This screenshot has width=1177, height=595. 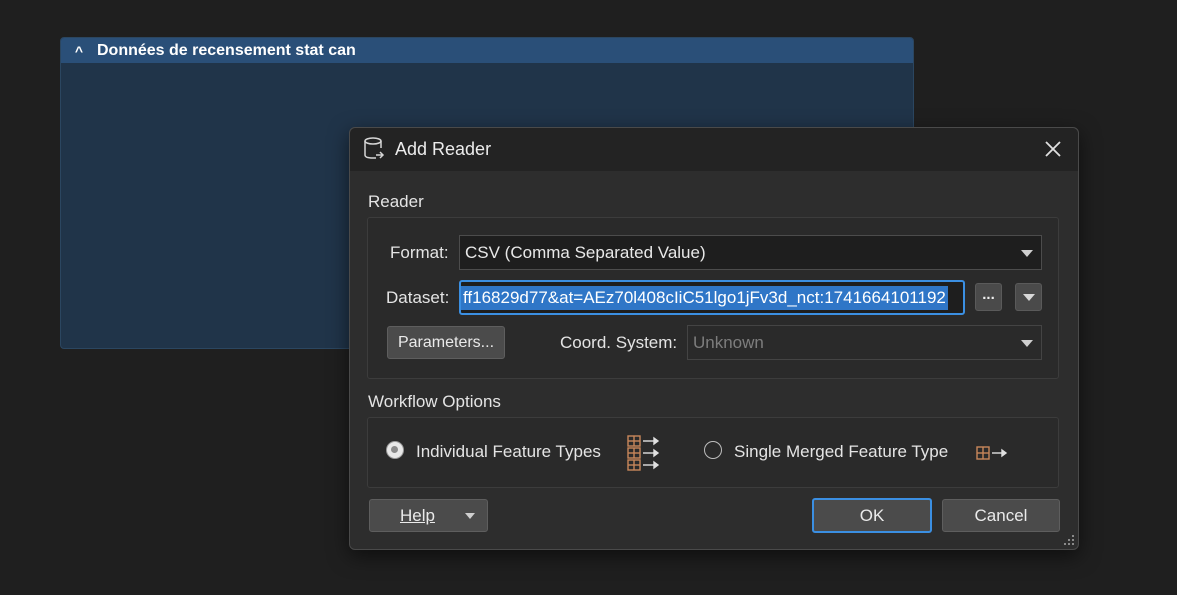 What do you see at coordinates (585, 252) in the screenshot?
I see `format-value: CSV (Comma Separated Value)` at bounding box center [585, 252].